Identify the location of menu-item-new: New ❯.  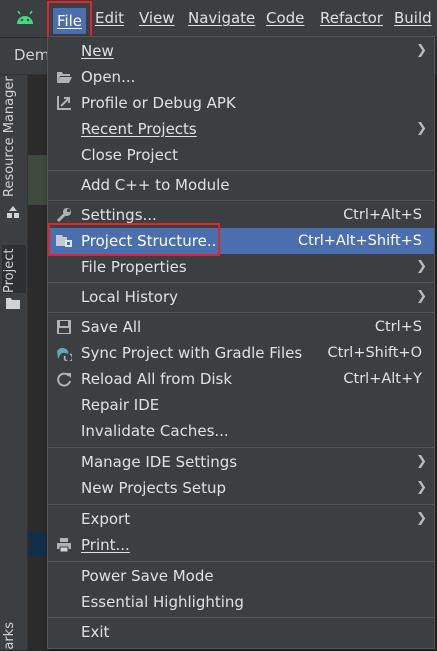
(241, 51).